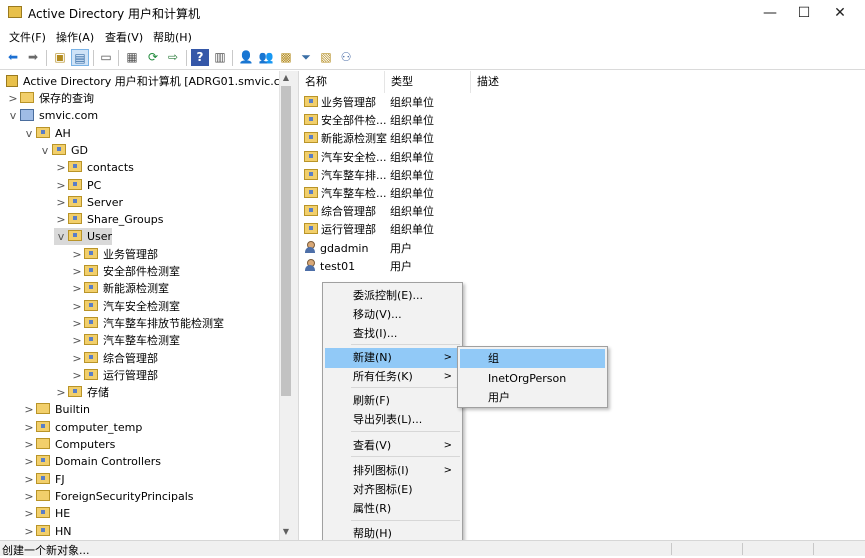  What do you see at coordinates (27, 37) in the screenshot?
I see `menu-file: 文件(F)` at bounding box center [27, 37].